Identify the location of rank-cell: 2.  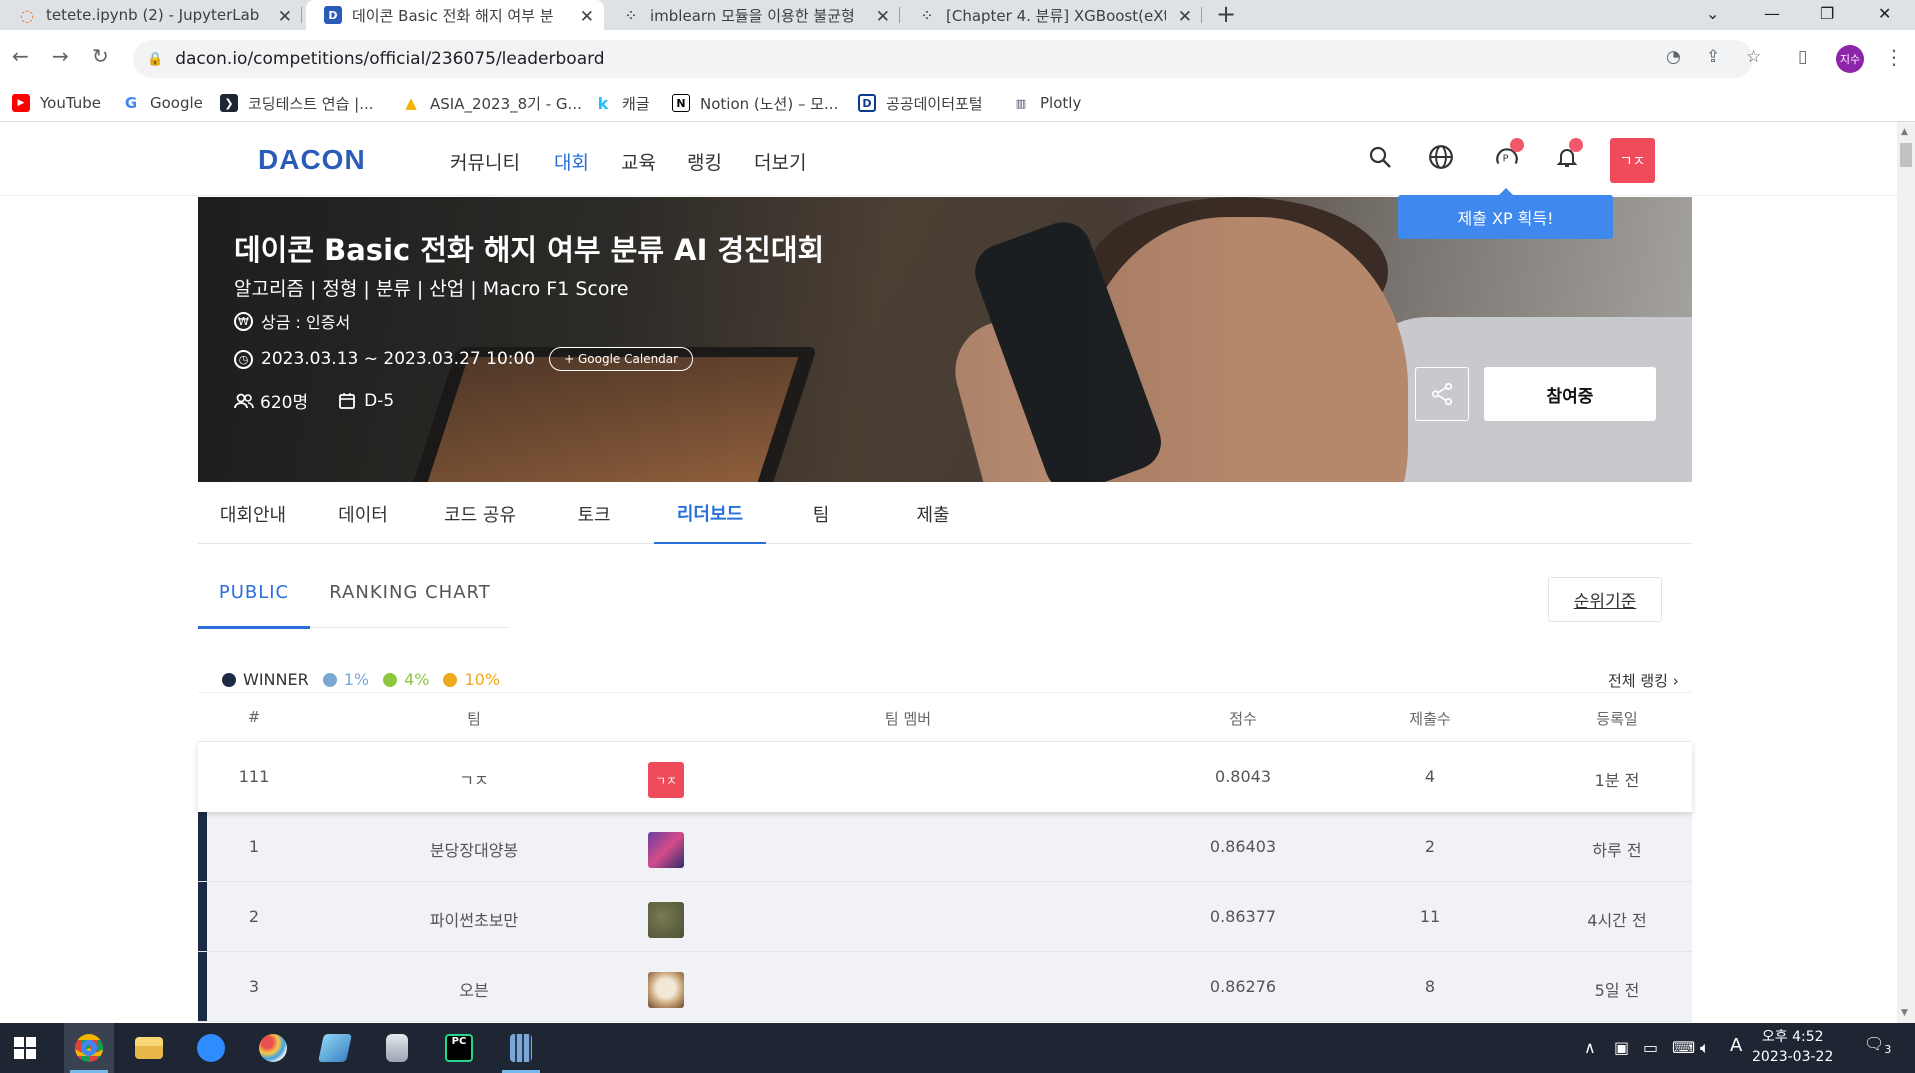
(254, 916).